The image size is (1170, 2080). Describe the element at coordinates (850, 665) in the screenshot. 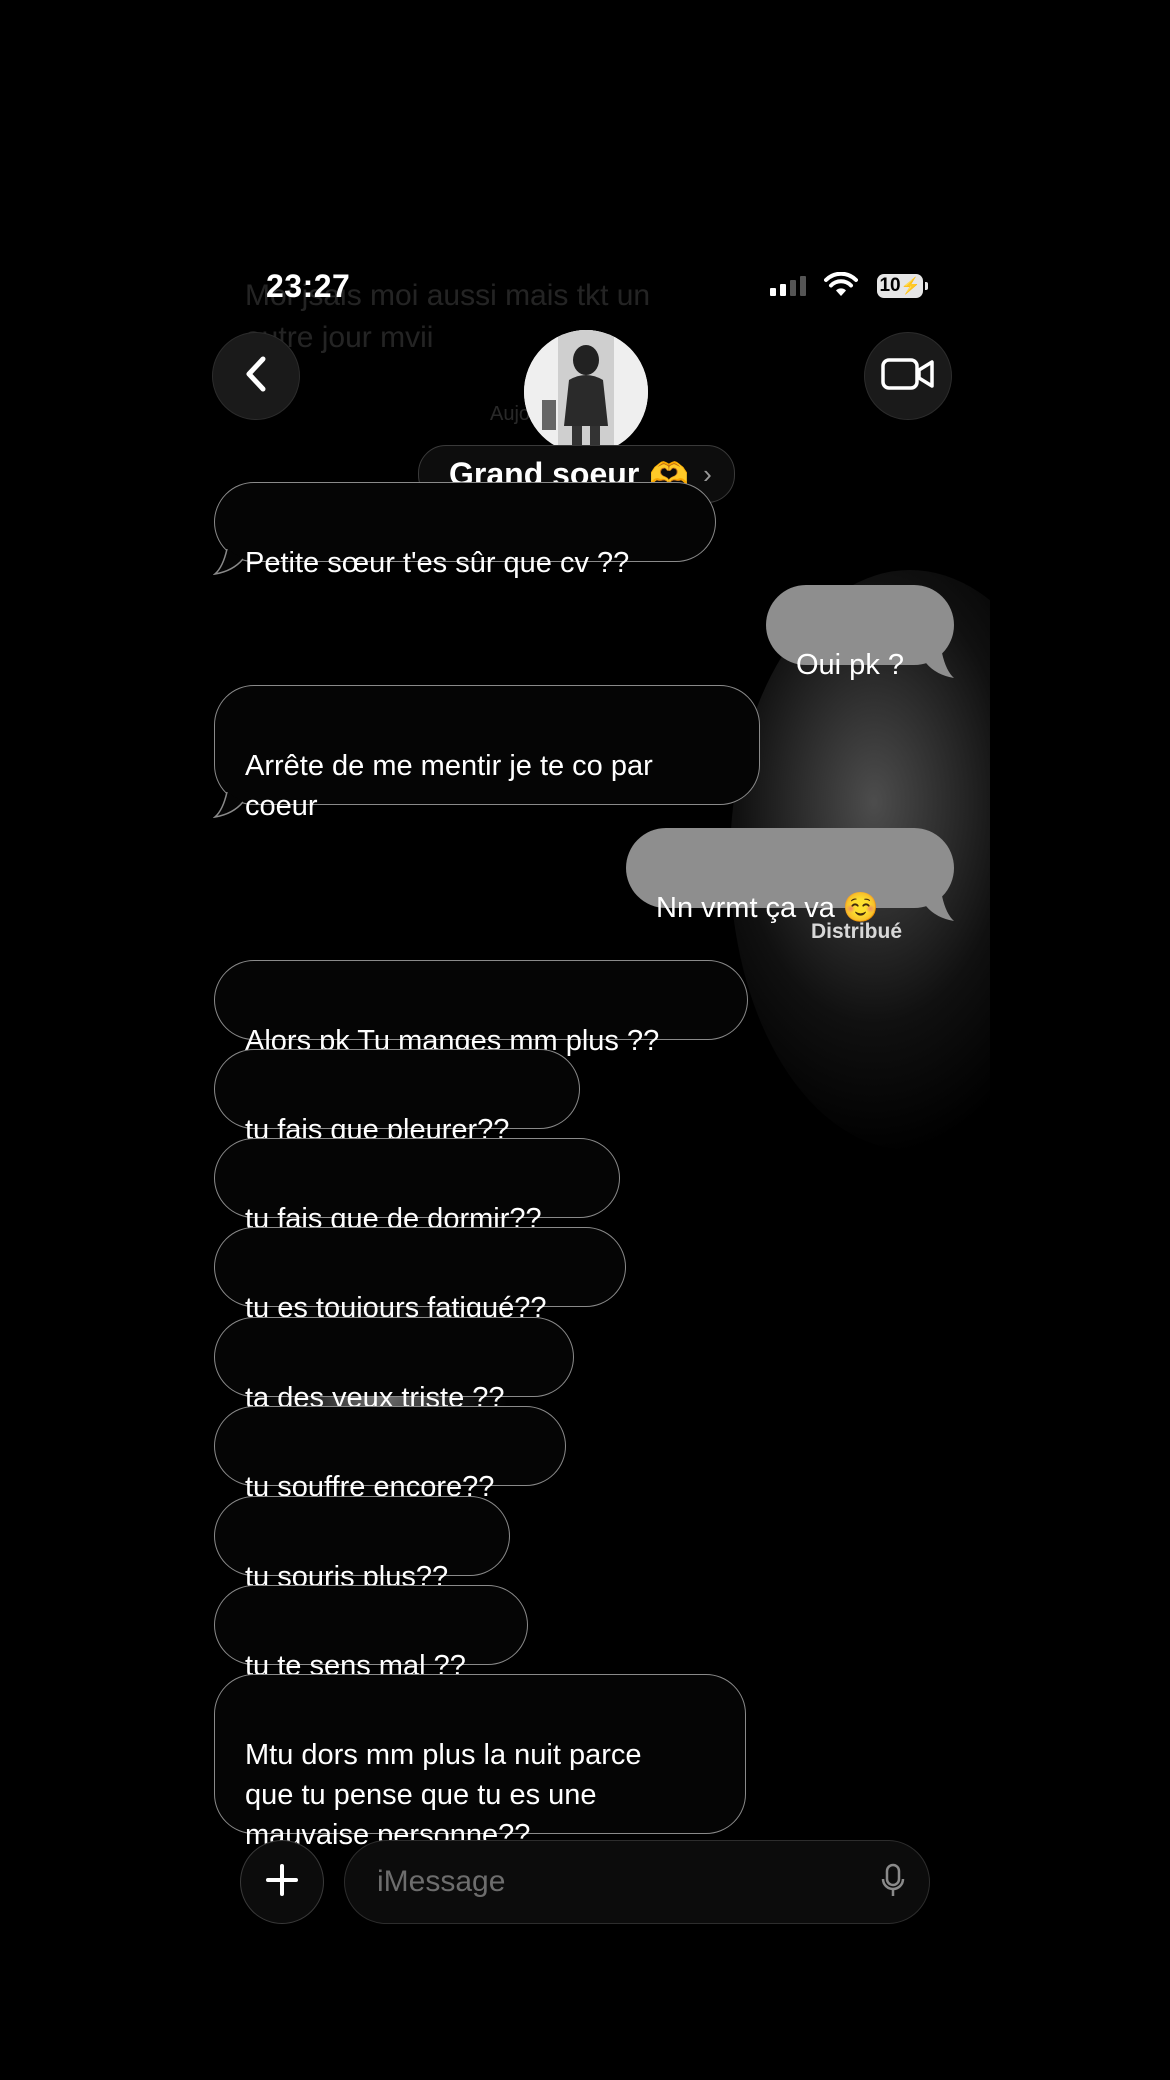

I see `message-text: Oui pk ?` at that location.